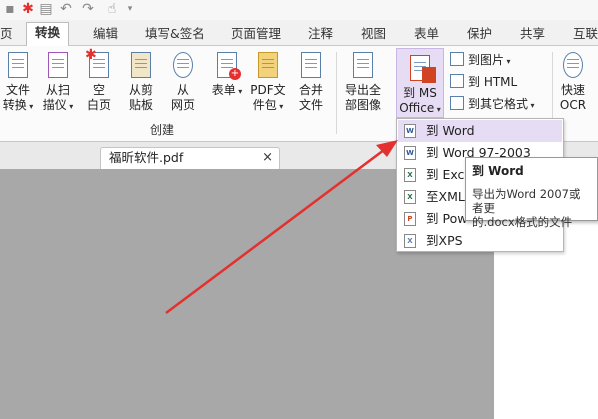 The width and height of the screenshot is (598, 419). I want to click on arrow-shaft, so click(275, 231).